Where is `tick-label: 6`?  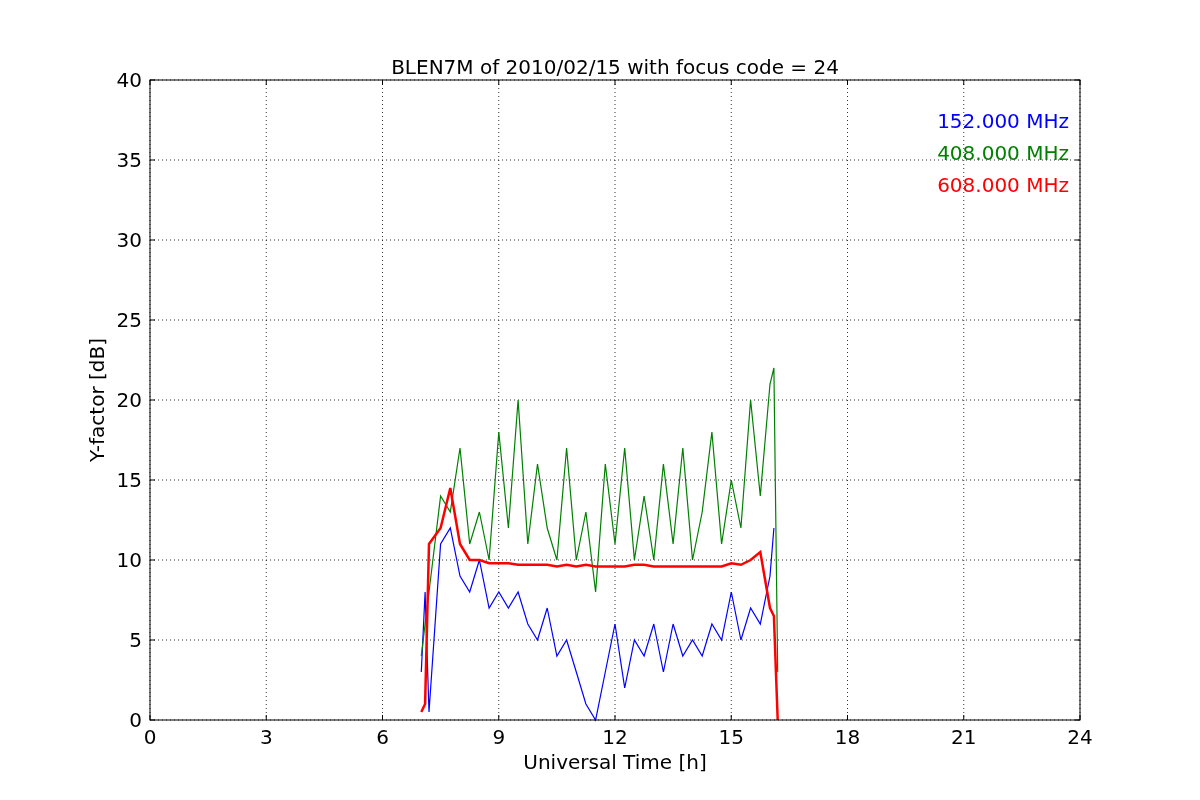 tick-label: 6 is located at coordinates (382, 737).